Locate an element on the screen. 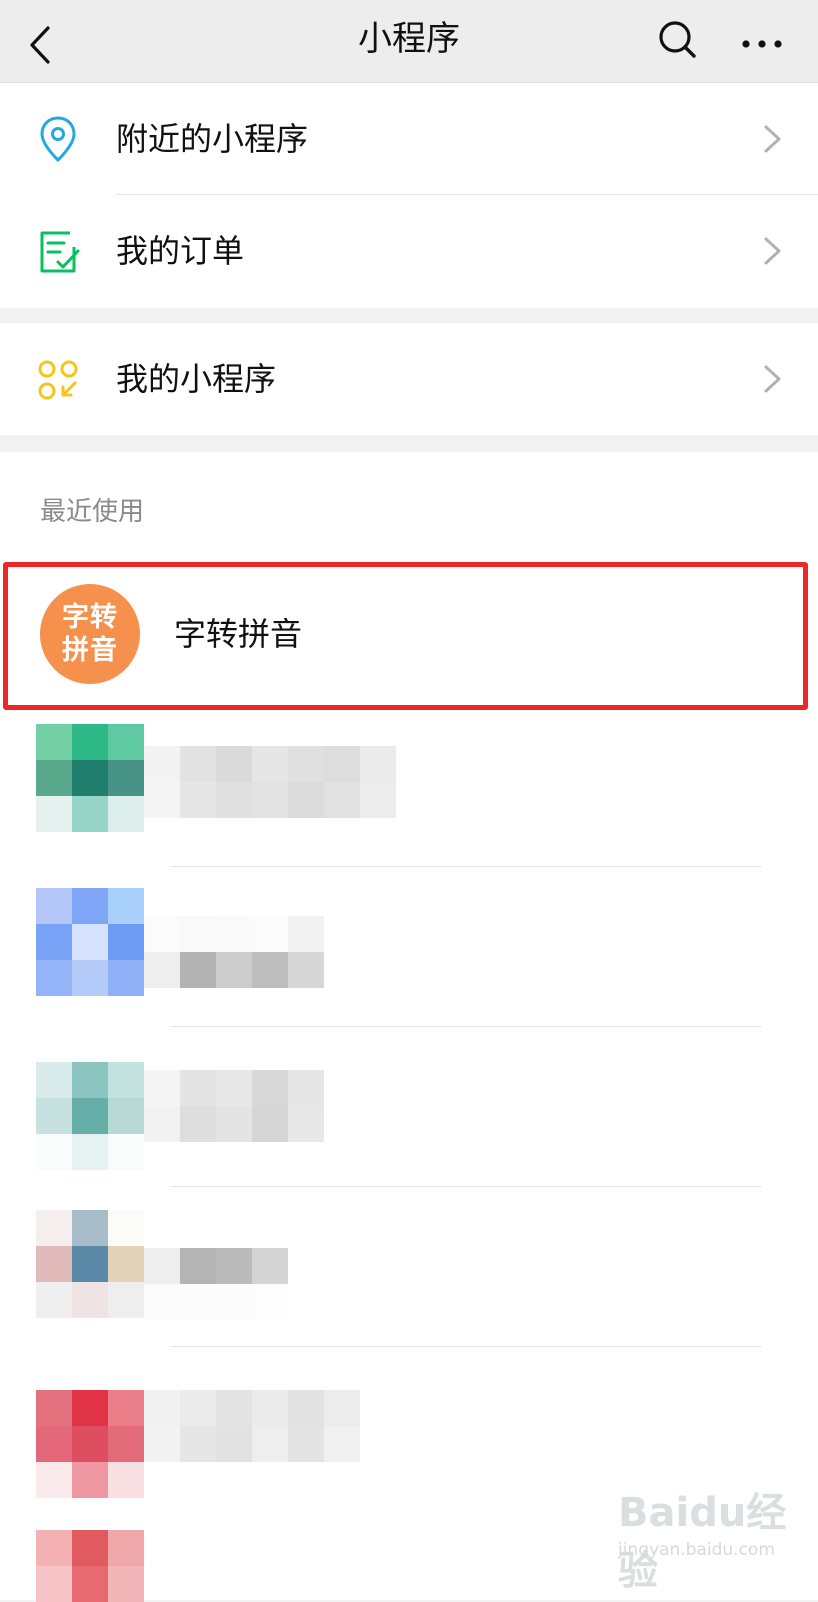 The height and width of the screenshot is (1602, 818). menu-item-my-miniprograms: 我的小程序 is located at coordinates (409, 379).